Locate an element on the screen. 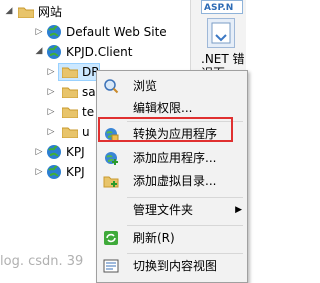  annotation-highlight-box is located at coordinates (165, 129).